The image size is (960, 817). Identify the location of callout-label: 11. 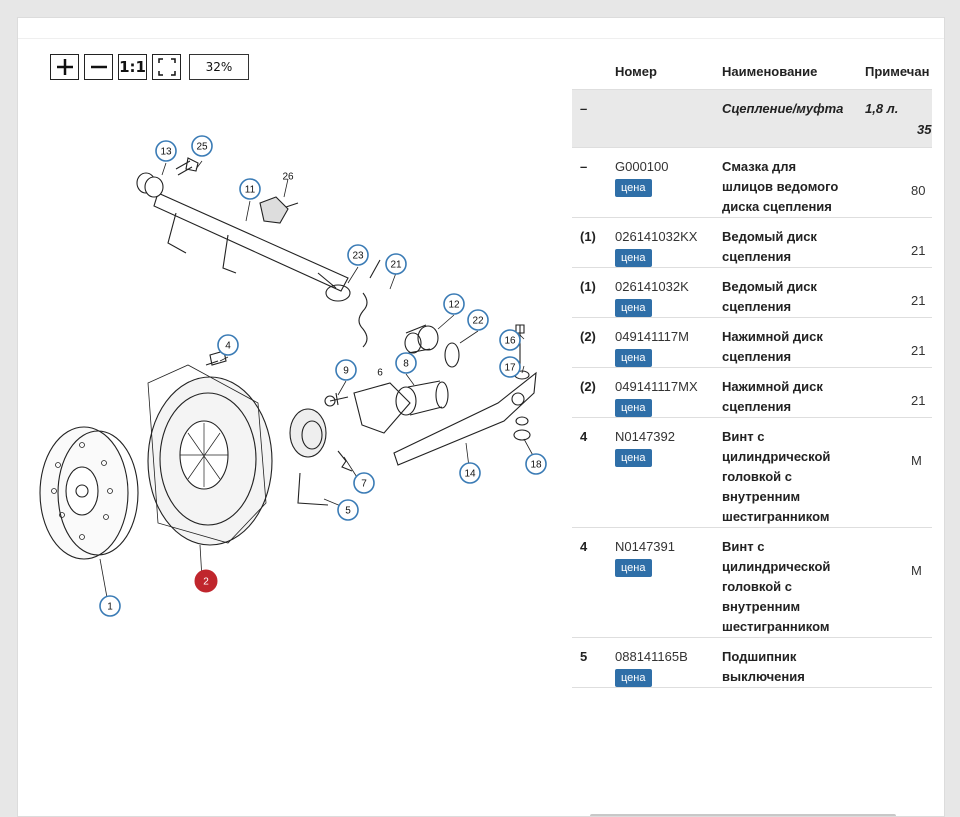
(250, 190).